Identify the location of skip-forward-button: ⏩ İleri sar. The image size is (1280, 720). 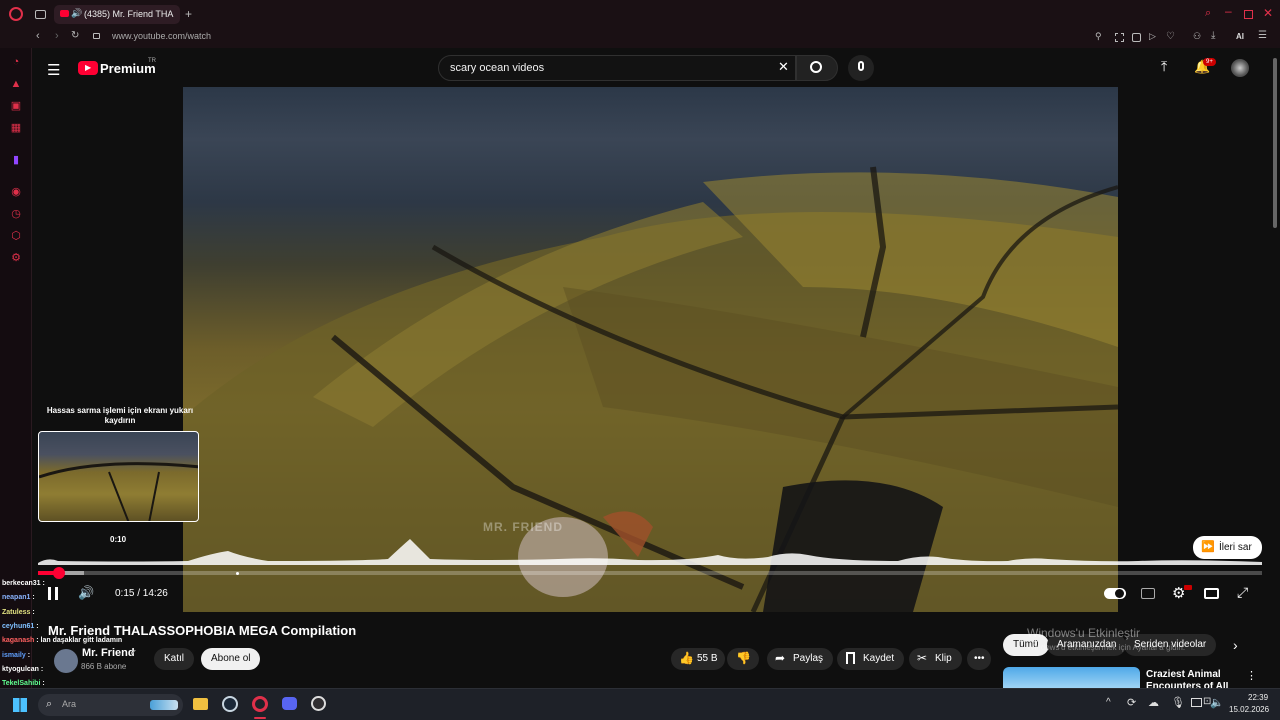
(1227, 547).